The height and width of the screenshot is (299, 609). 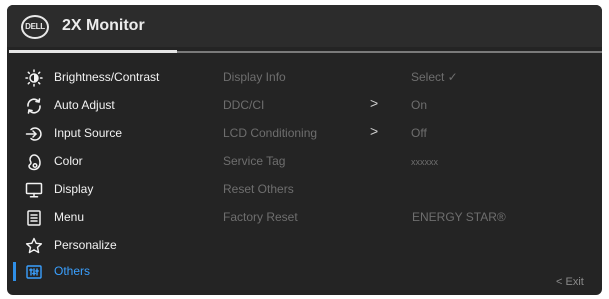 What do you see at coordinates (35, 27) in the screenshot?
I see `dell-logo: DELL` at bounding box center [35, 27].